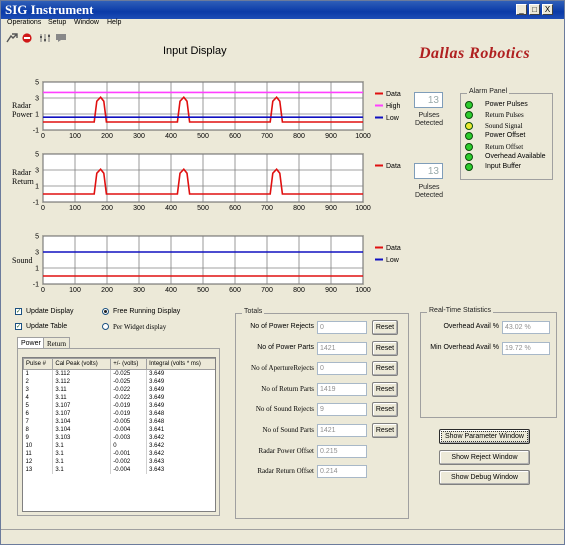 The height and width of the screenshot is (545, 565). Describe the element at coordinates (119, 397) in the screenshot. I see `table-row: 4 3.11 -0.022 3.649` at that location.